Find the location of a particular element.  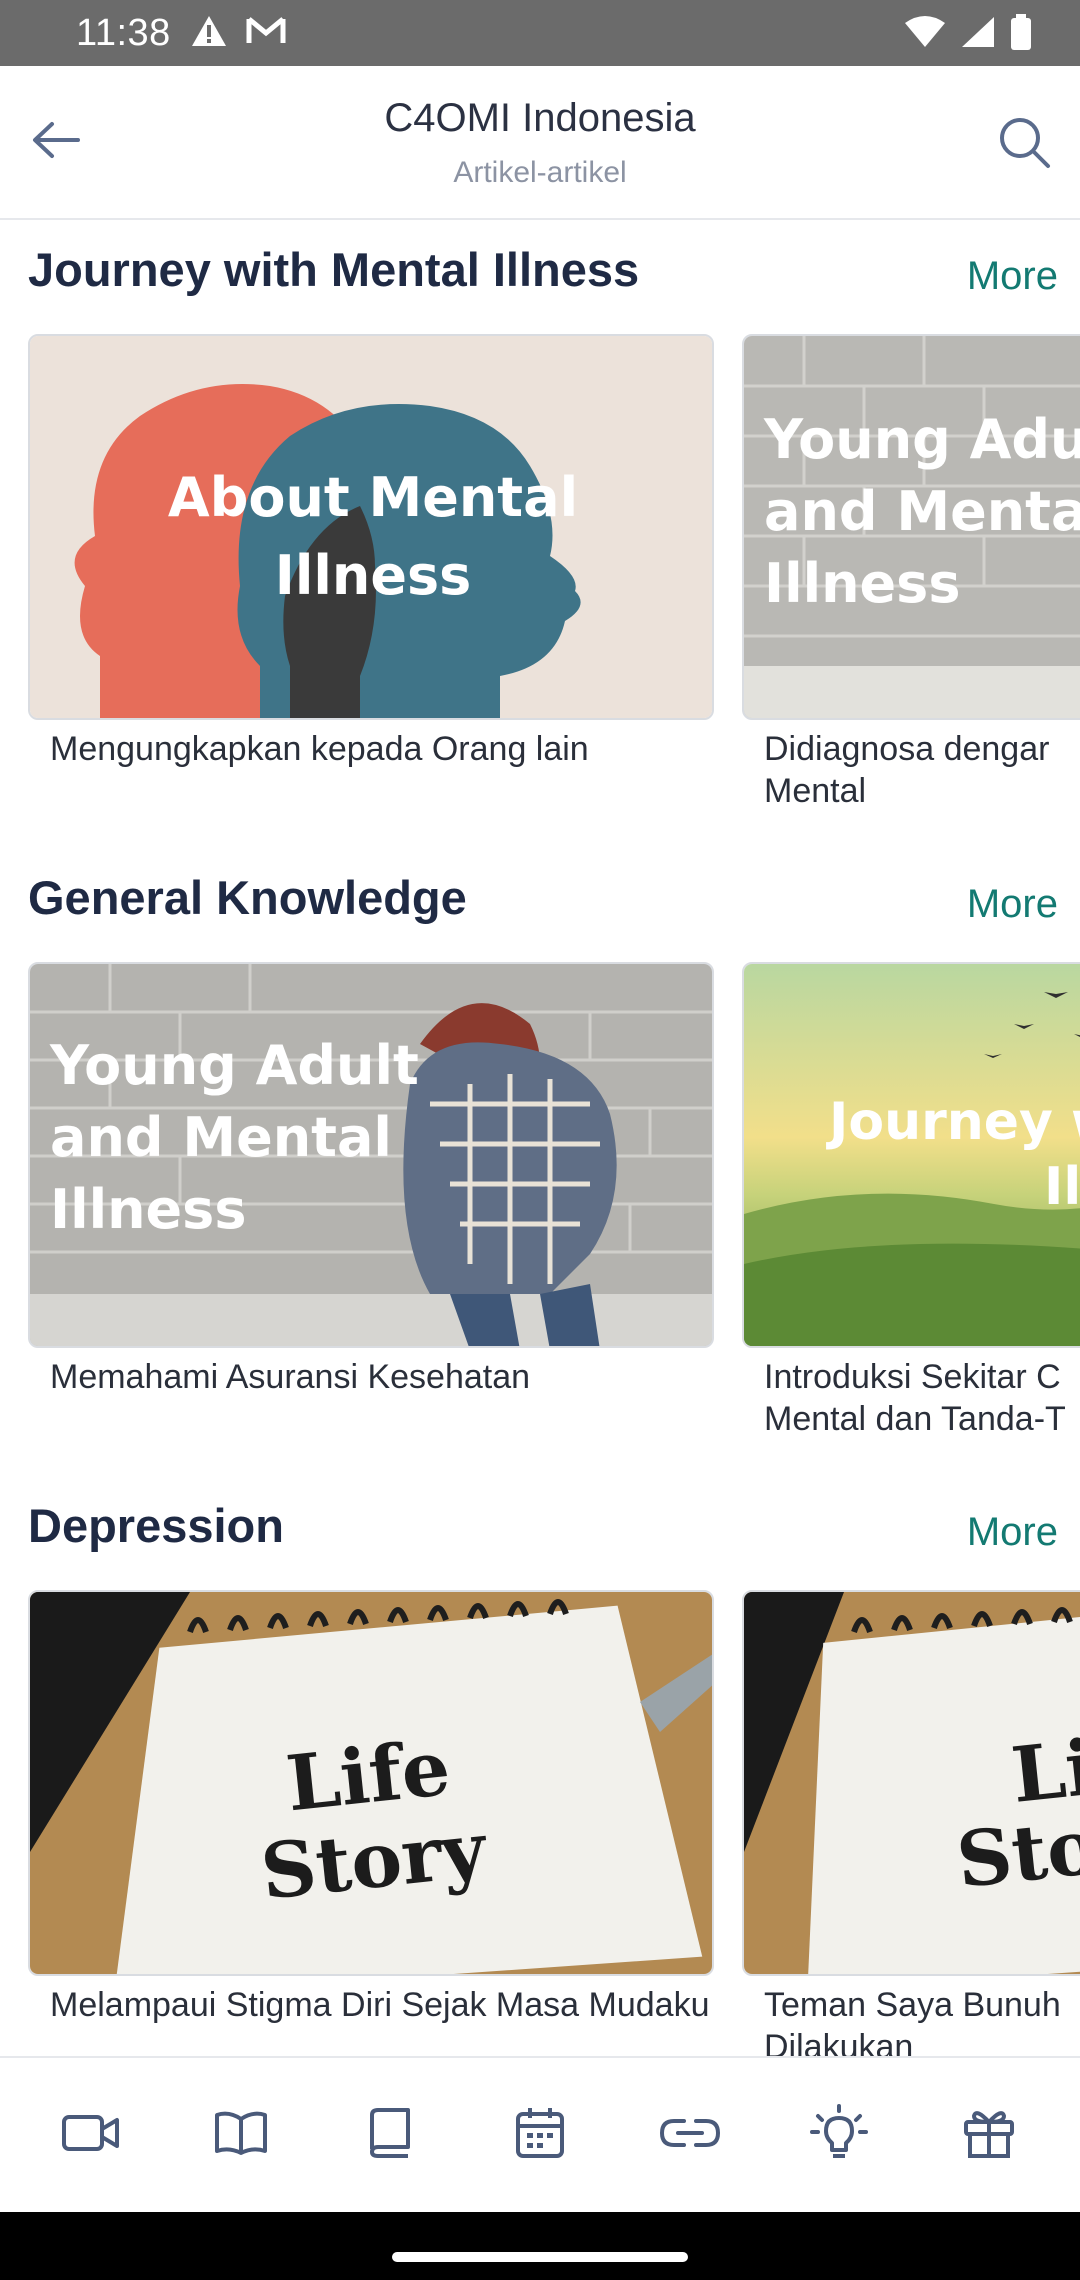

system-navigation-bar is located at coordinates (540, 2246).